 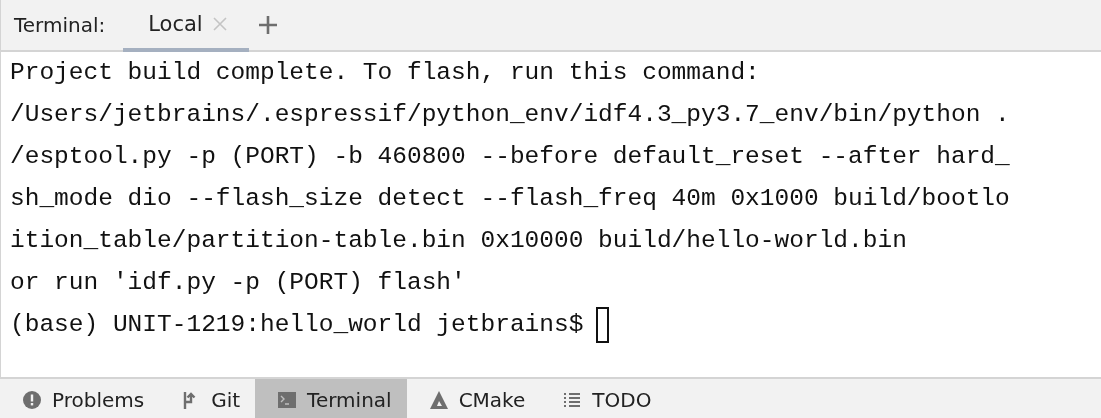 What do you see at coordinates (287, 399) in the screenshot?
I see `terminal-icon` at bounding box center [287, 399].